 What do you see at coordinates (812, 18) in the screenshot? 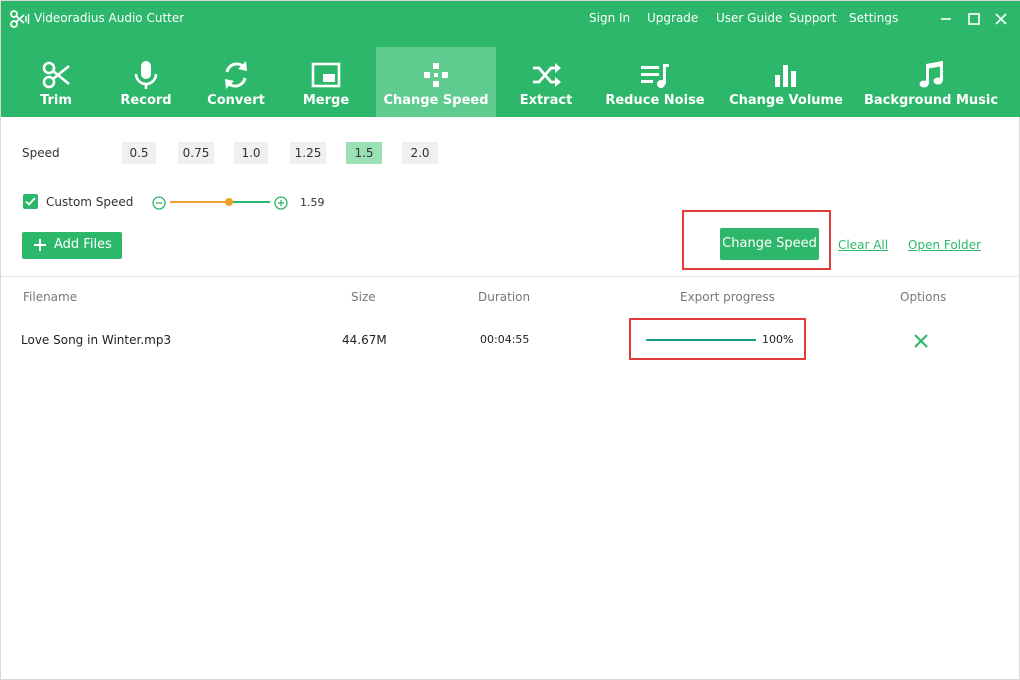
I see `support-link: Support` at bounding box center [812, 18].